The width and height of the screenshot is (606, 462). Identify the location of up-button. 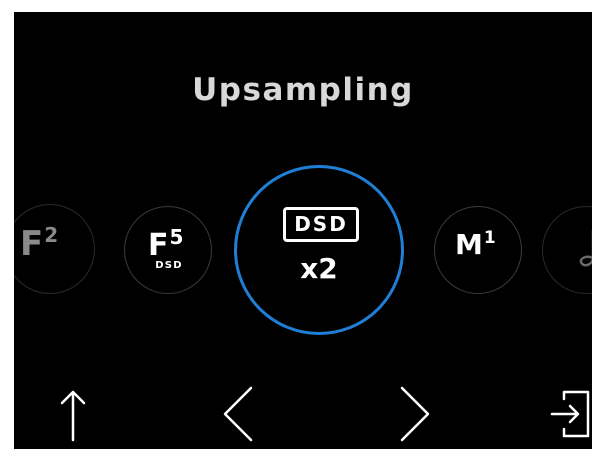
(73, 414).